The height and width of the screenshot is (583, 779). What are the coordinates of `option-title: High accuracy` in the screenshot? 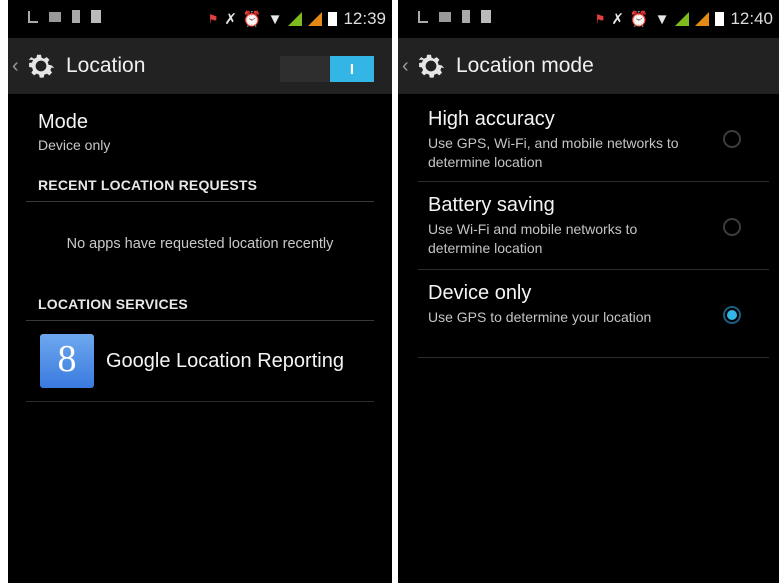 It's located at (491, 119).